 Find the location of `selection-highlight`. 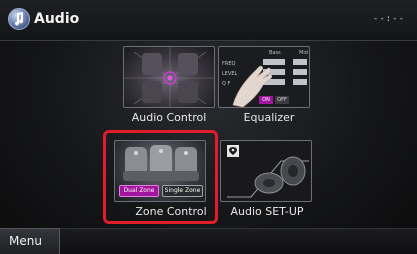

selection-highlight is located at coordinates (160, 177).